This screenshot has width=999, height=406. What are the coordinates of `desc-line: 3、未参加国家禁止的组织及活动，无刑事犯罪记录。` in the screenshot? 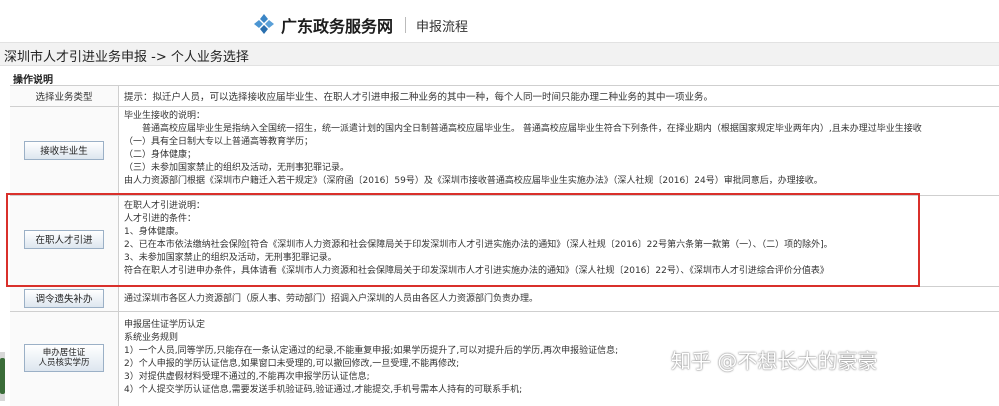 It's located at (230, 258).